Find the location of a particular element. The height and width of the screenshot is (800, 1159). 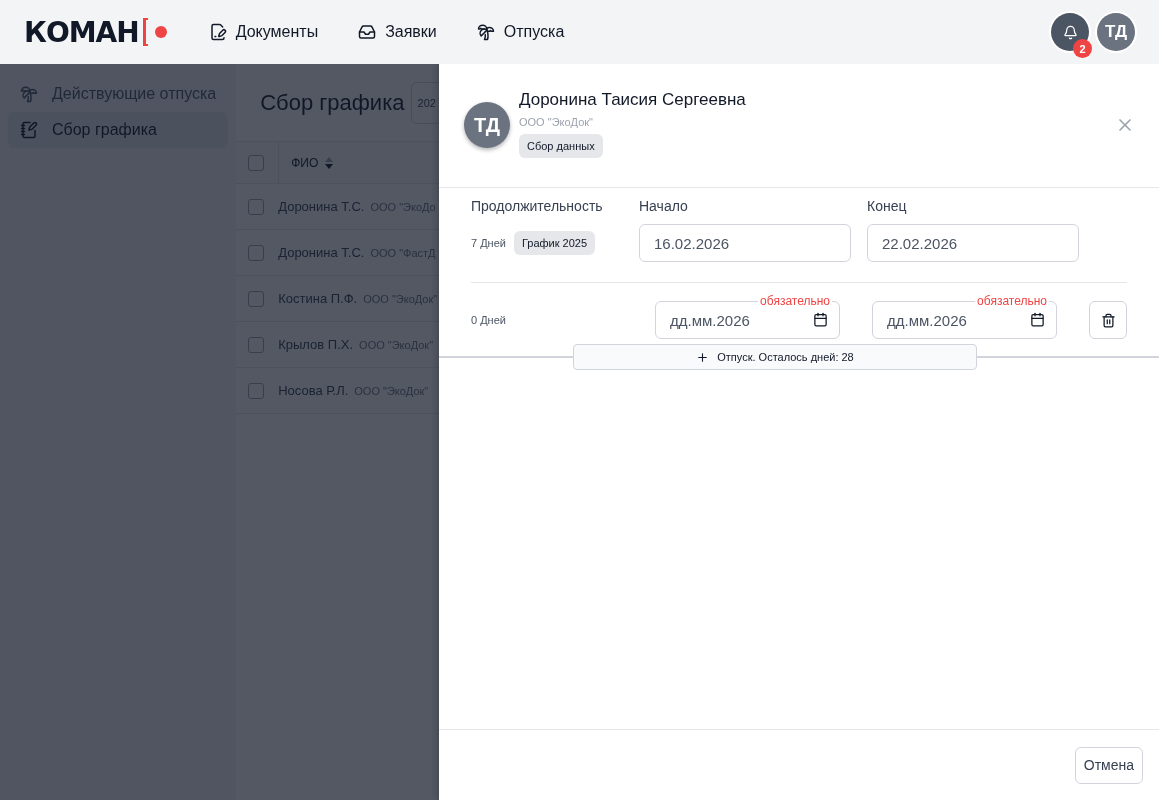

table-cell: Носова Р.Л. is located at coordinates (313, 390).